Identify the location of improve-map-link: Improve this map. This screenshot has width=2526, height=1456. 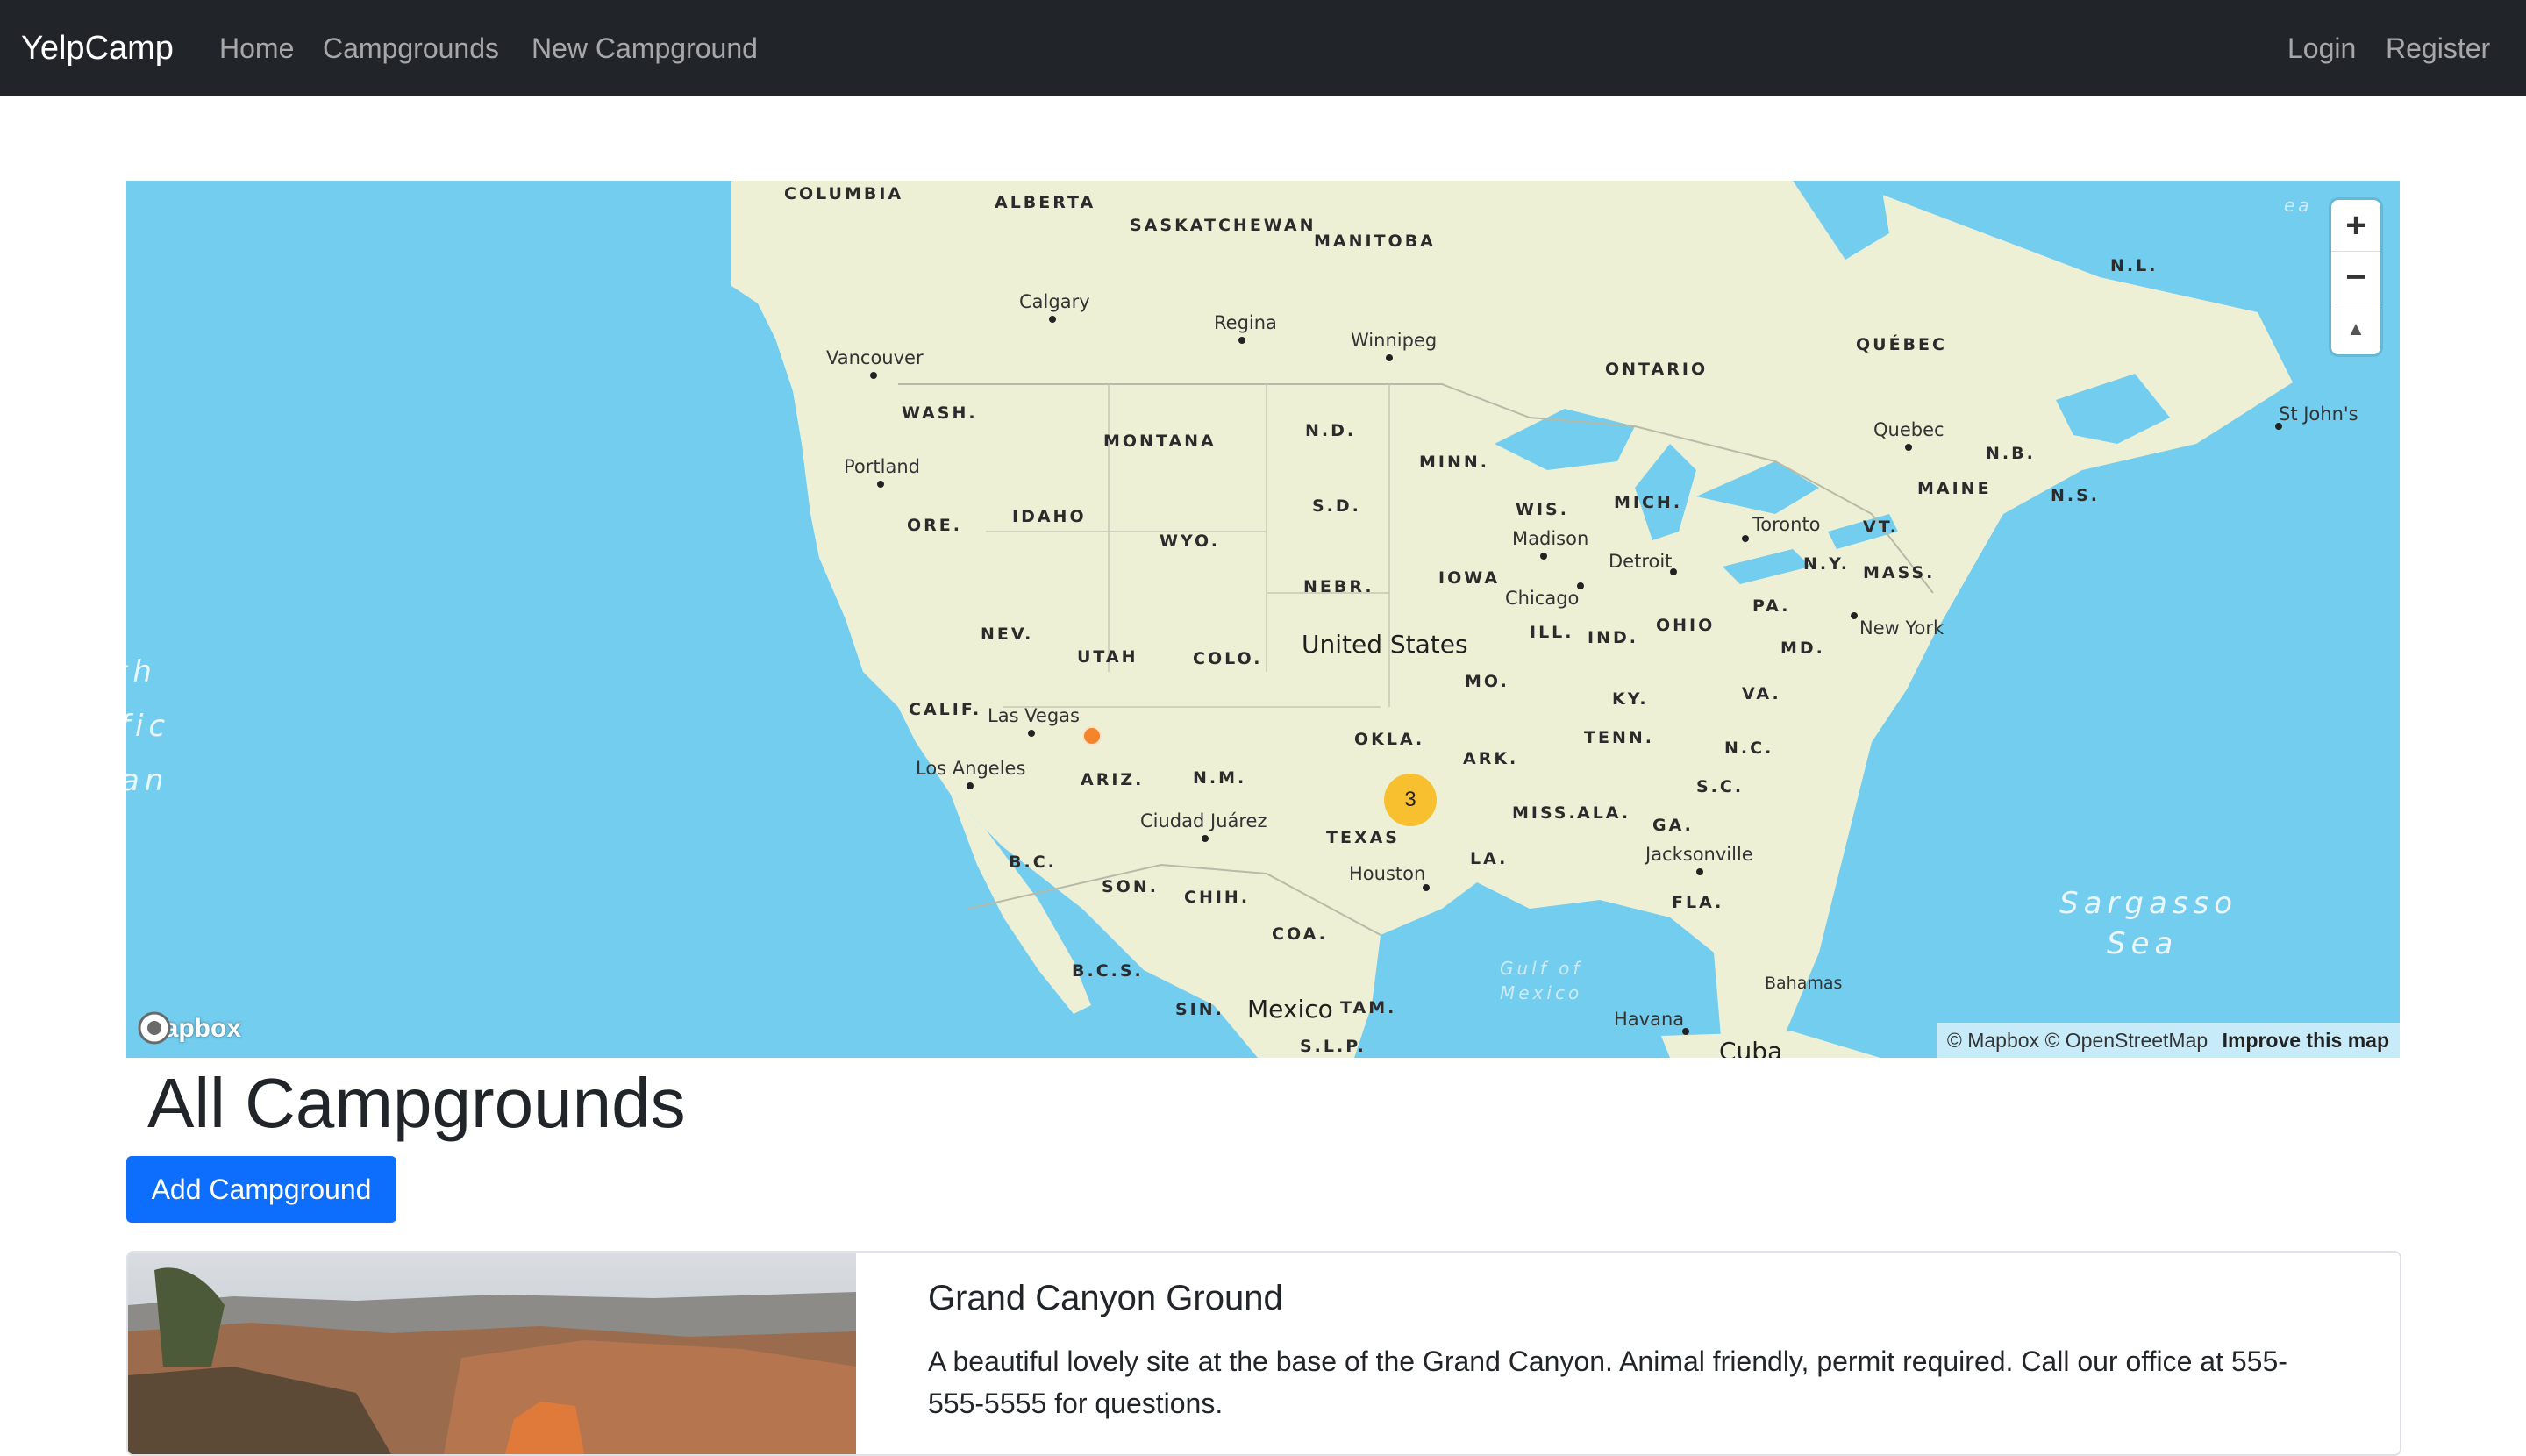
(2306, 1040).